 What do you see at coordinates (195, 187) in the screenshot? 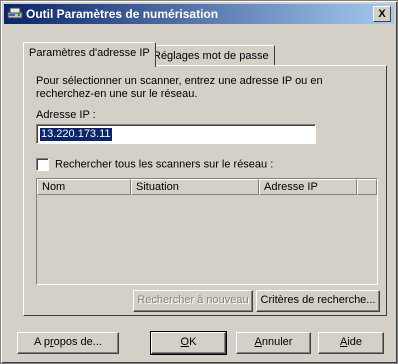
I see `column-header-status: Situation` at bounding box center [195, 187].